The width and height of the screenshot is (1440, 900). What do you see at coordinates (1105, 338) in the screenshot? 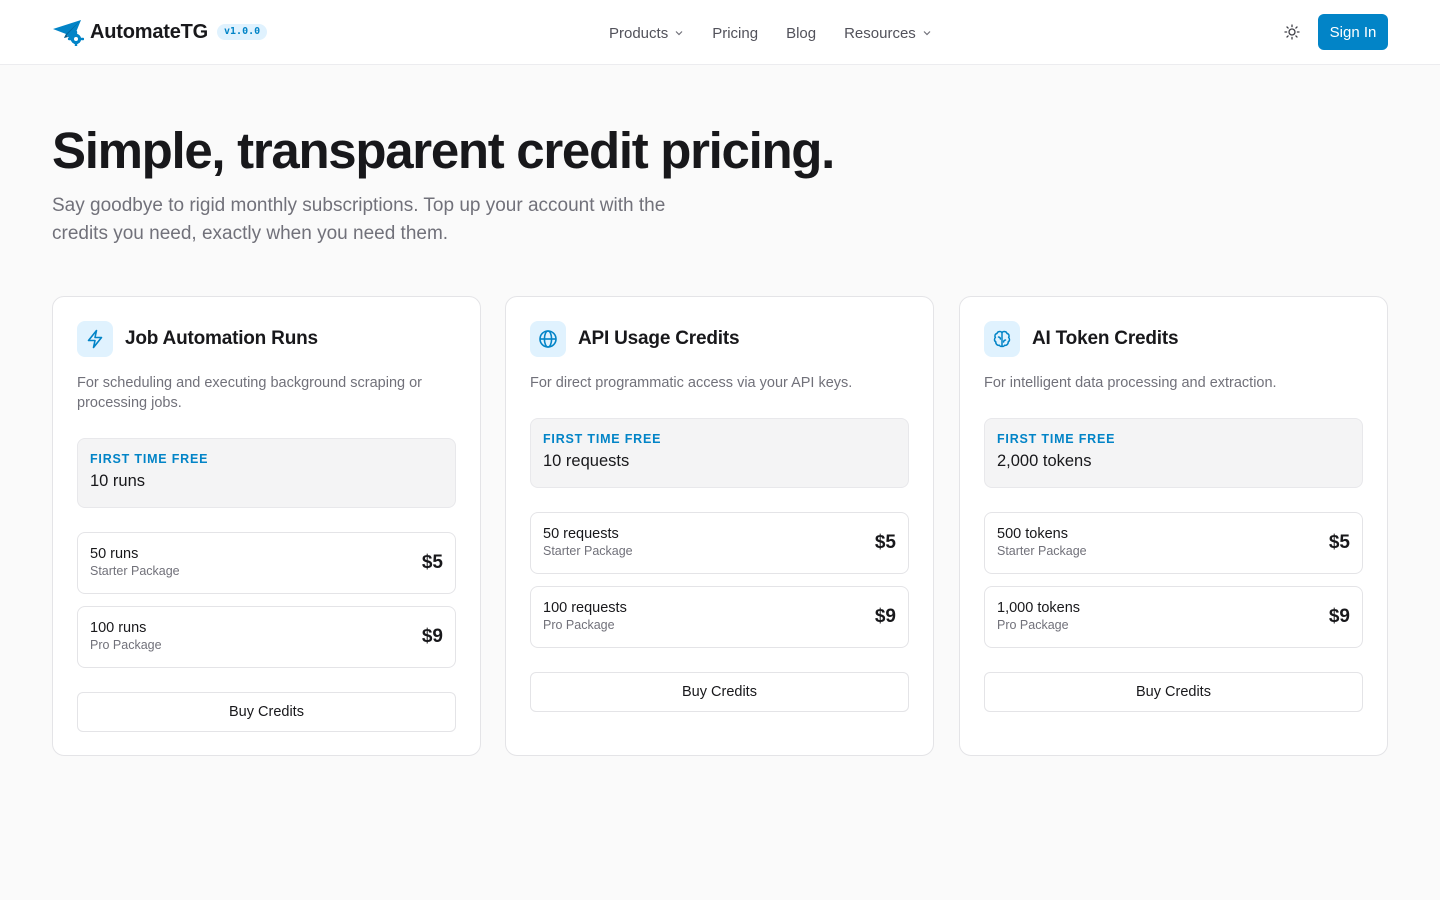
I see `card-title: AI Token Credits` at bounding box center [1105, 338].